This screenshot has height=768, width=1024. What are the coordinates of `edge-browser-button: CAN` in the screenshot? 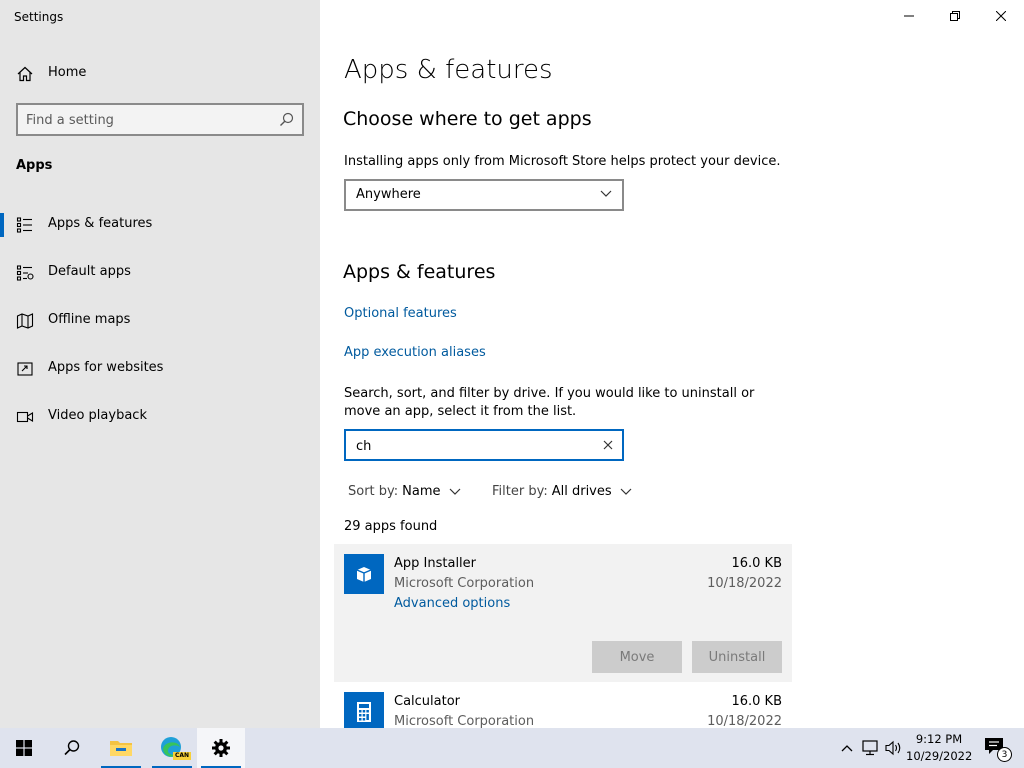 It's located at (172, 748).